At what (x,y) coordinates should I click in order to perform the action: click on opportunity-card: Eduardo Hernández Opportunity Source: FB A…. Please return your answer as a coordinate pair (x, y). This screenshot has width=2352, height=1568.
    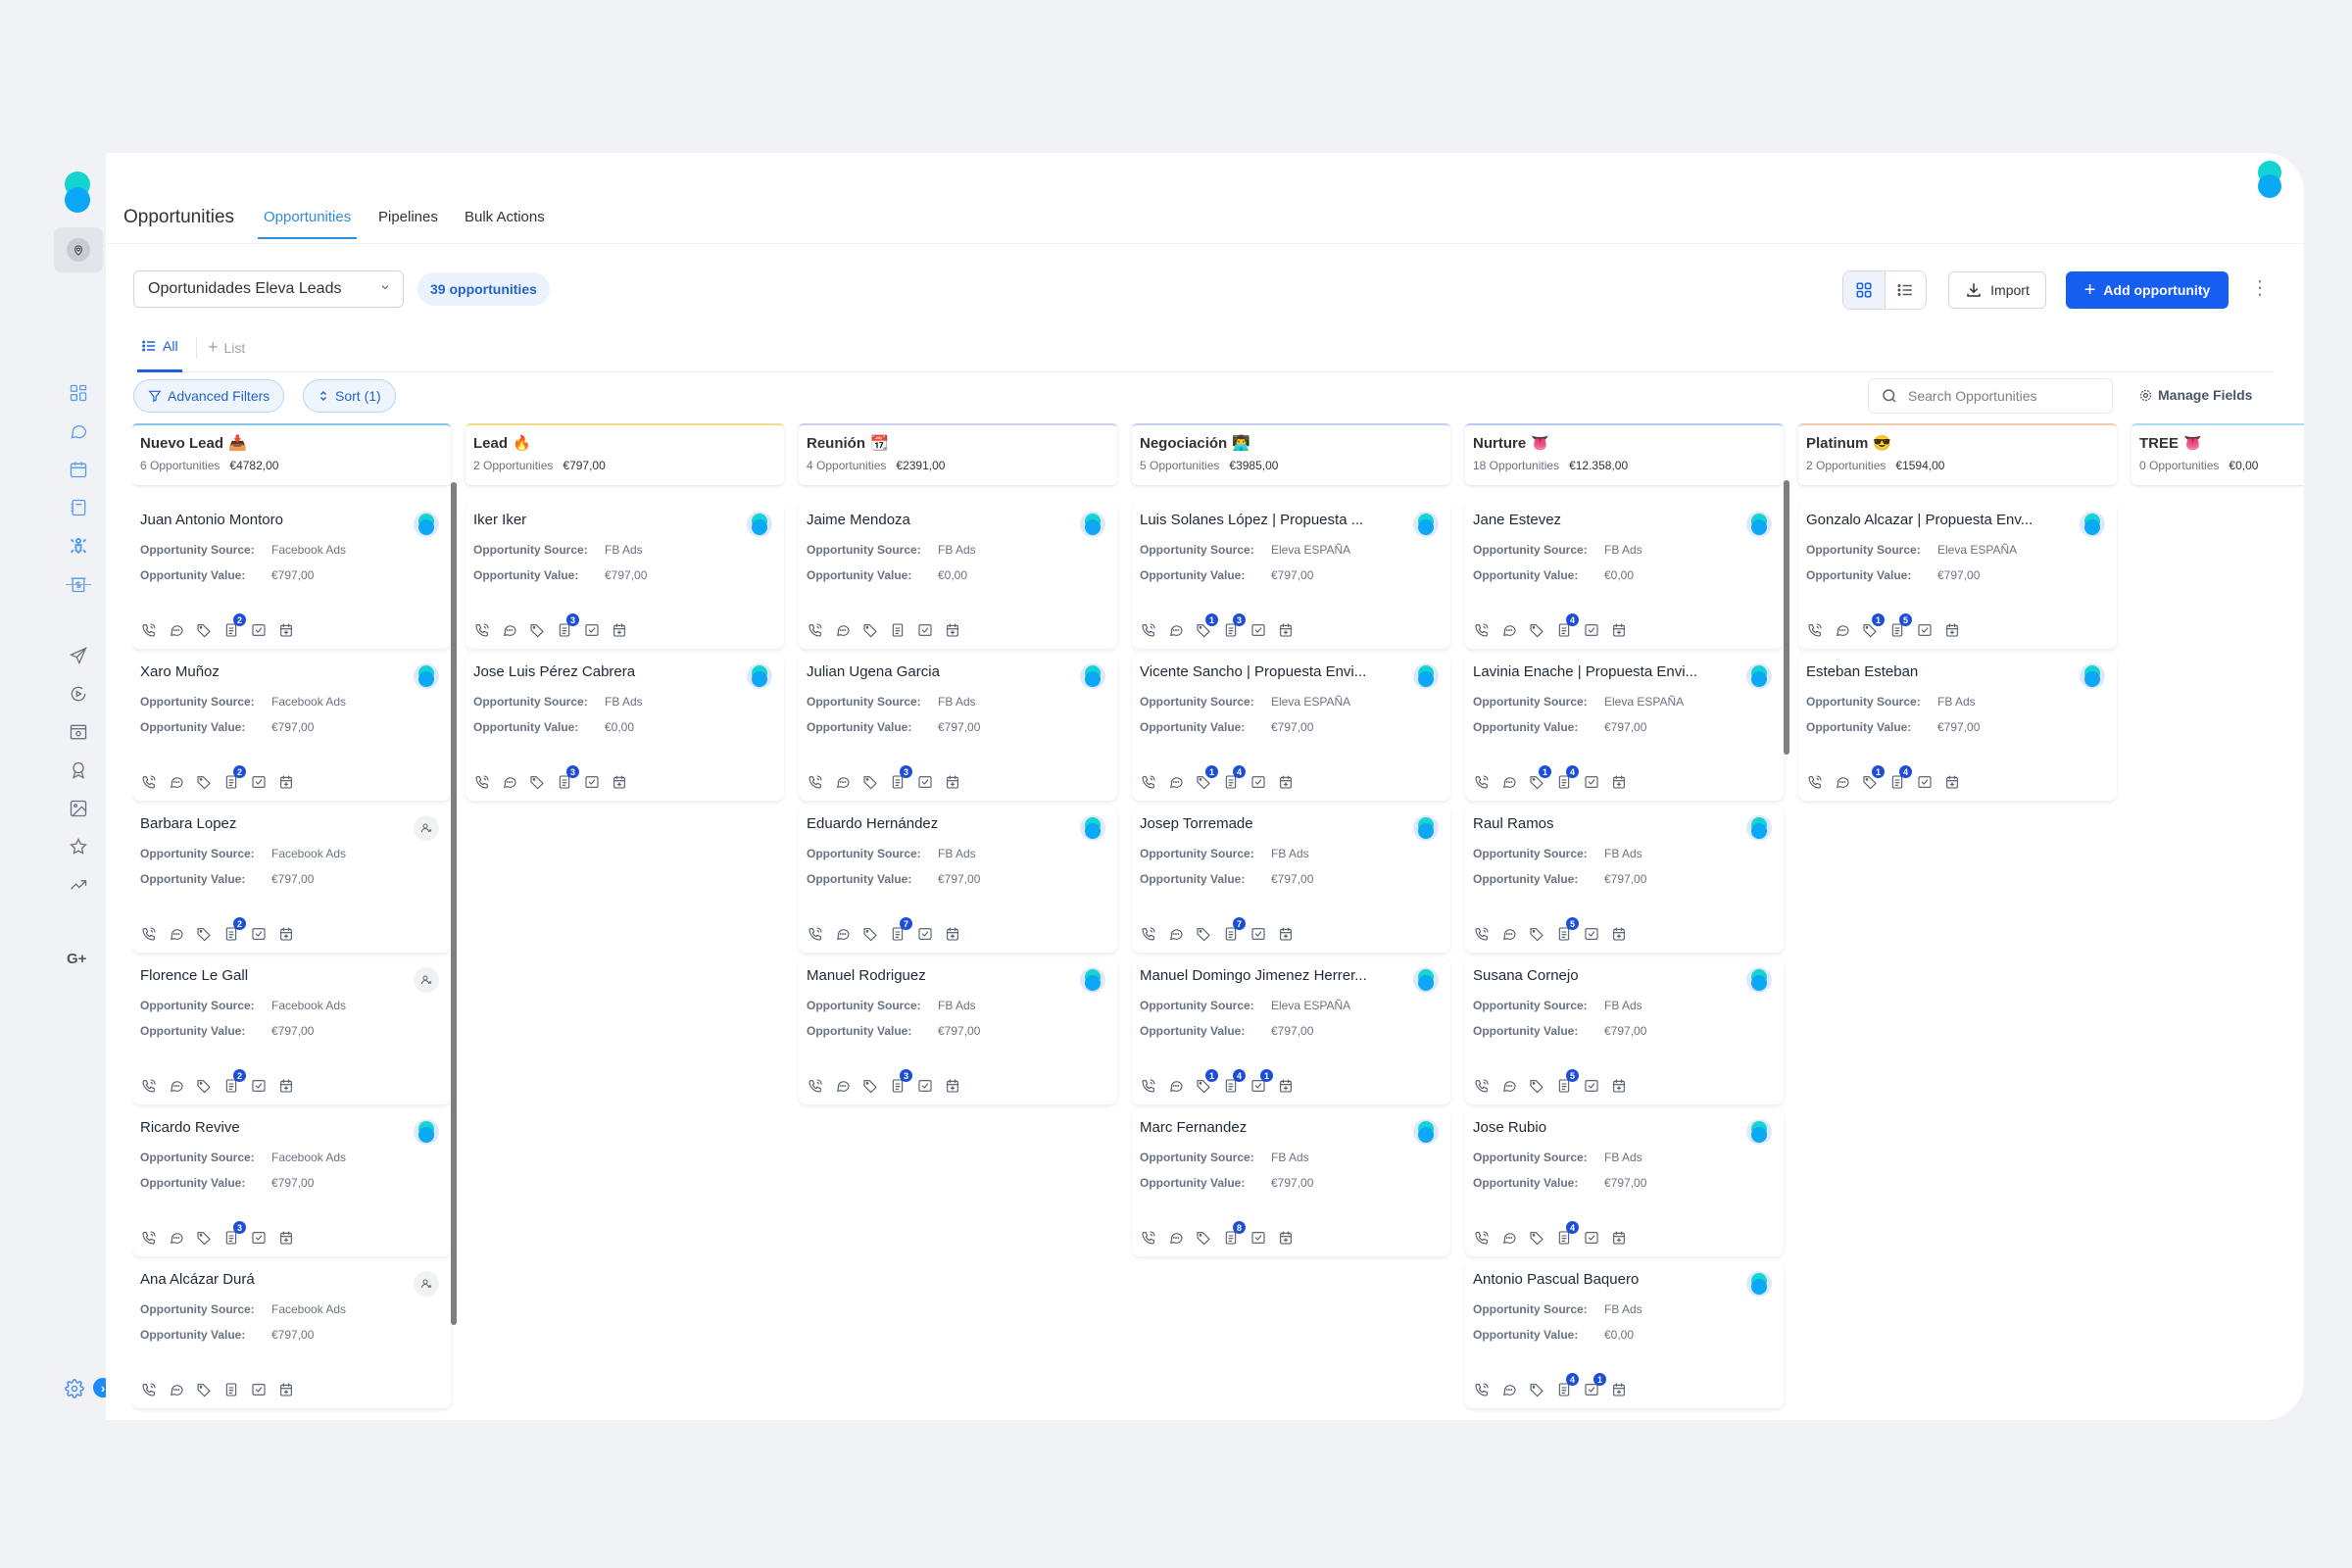
    Looking at the image, I should click on (958, 879).